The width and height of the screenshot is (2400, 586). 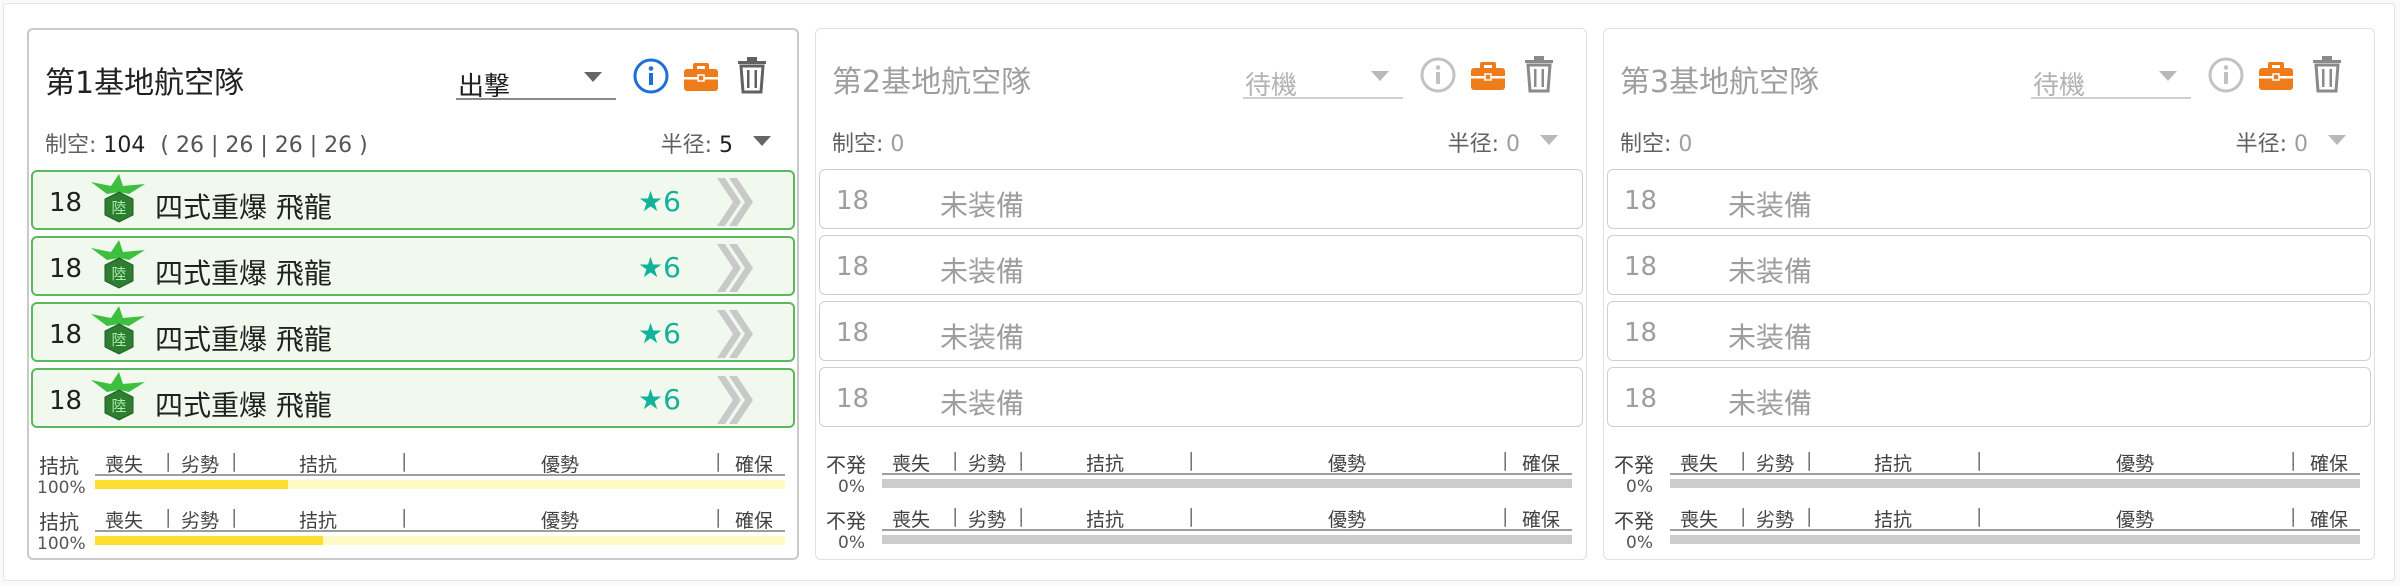 What do you see at coordinates (897, 144) in the screenshot?
I see `air-power-value: 0` at bounding box center [897, 144].